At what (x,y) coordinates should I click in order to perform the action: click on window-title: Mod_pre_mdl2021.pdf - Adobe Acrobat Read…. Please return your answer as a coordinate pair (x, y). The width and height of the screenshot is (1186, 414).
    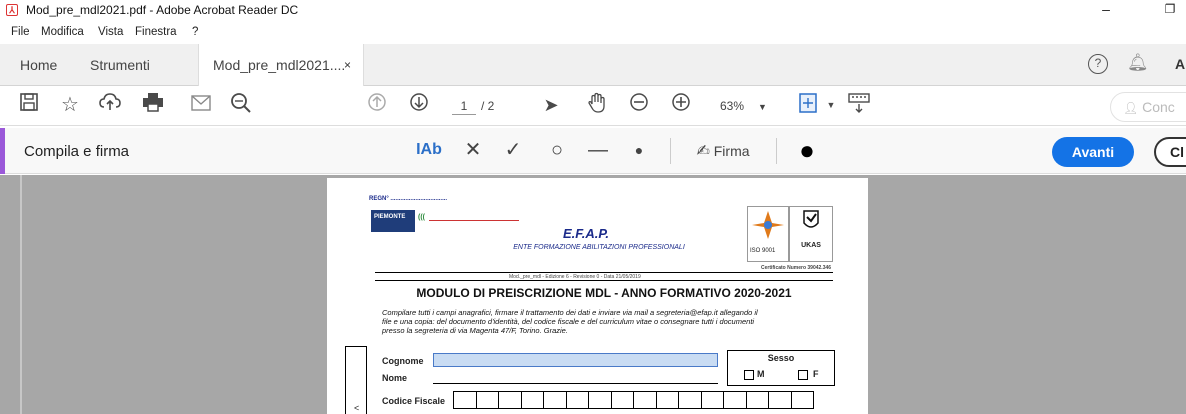
    Looking at the image, I should click on (162, 10).